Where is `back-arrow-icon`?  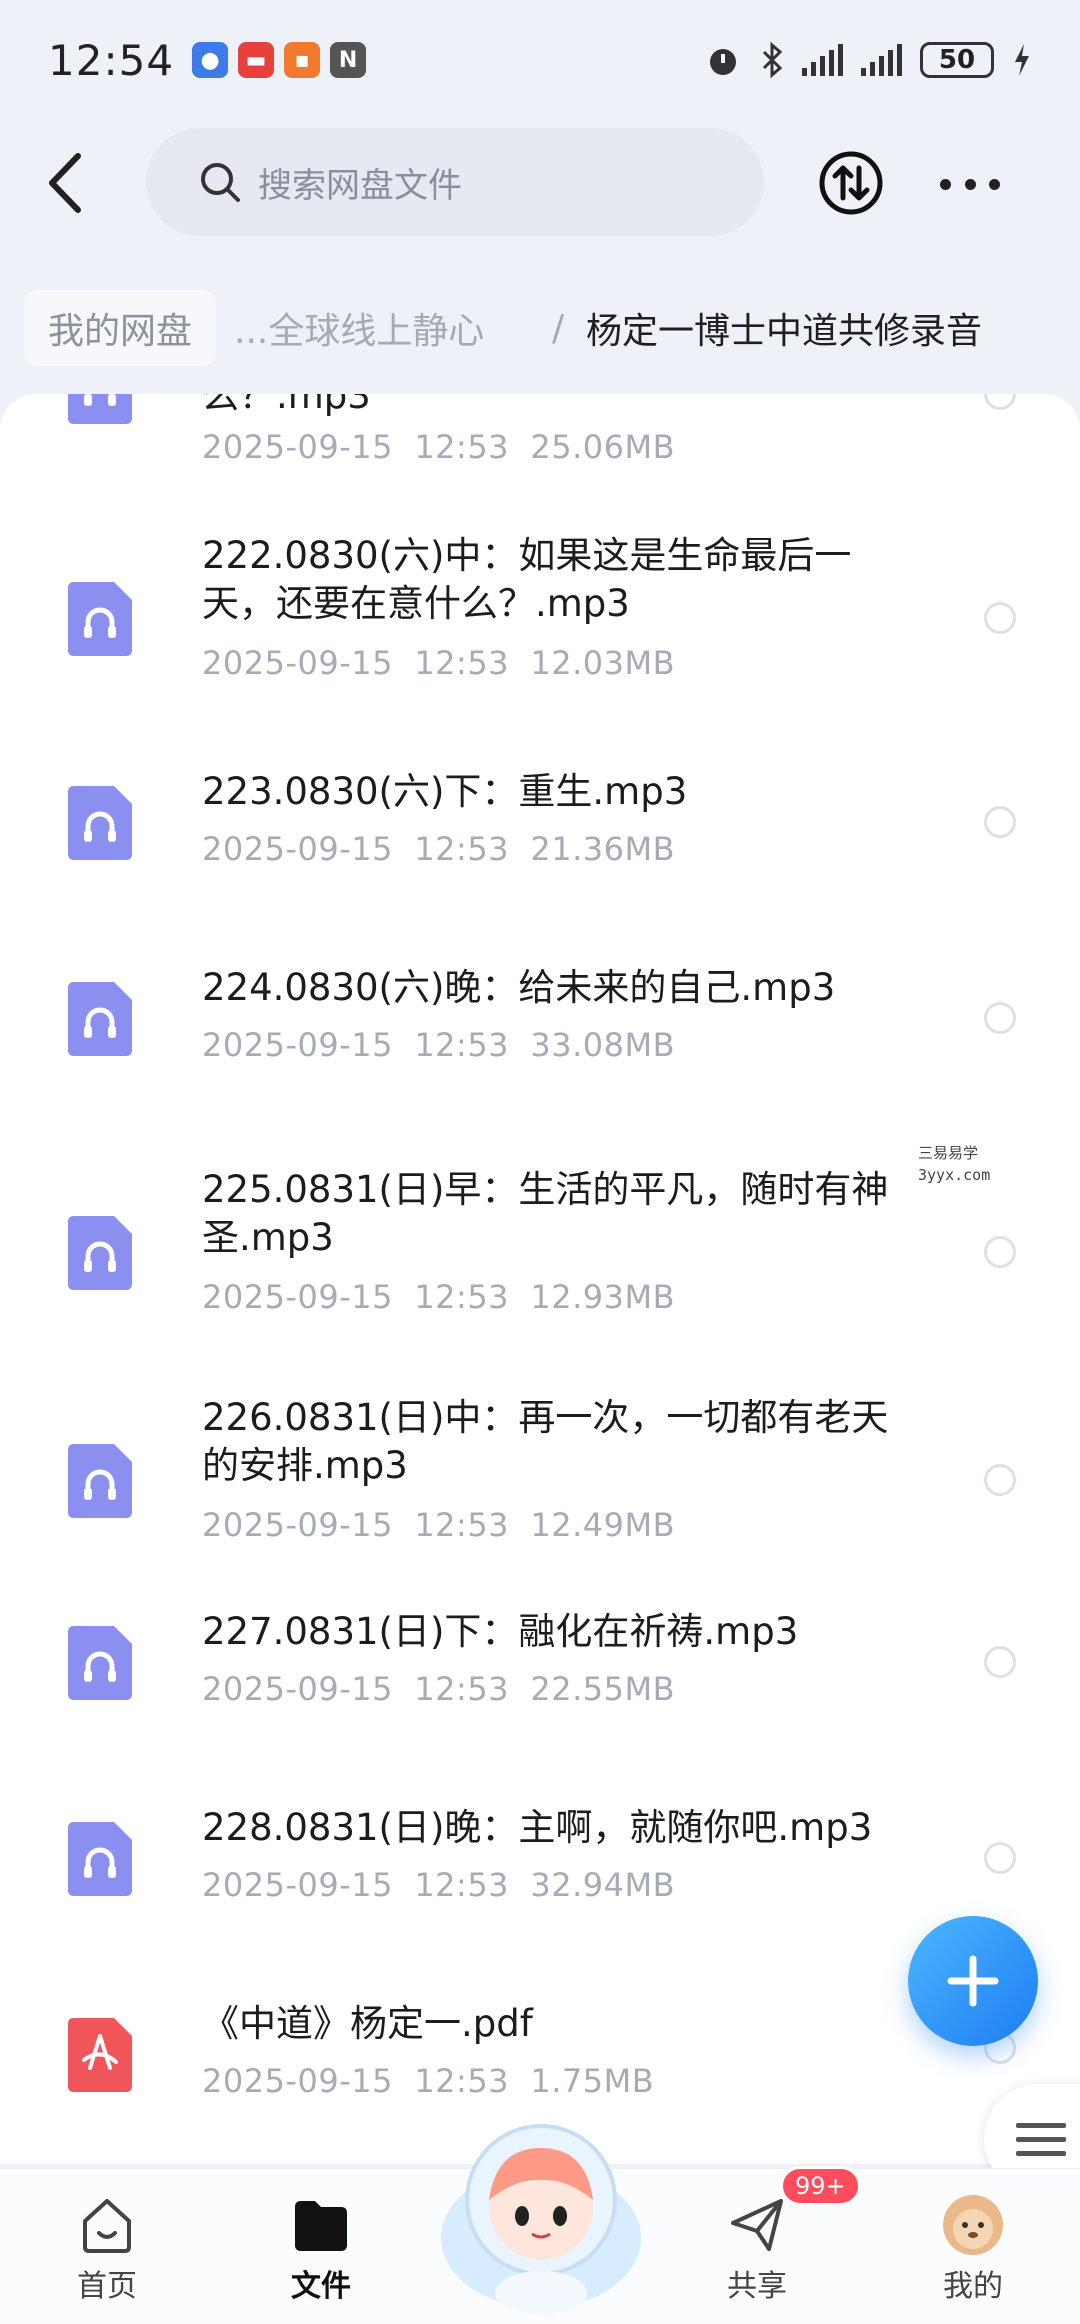
back-arrow-icon is located at coordinates (70, 183).